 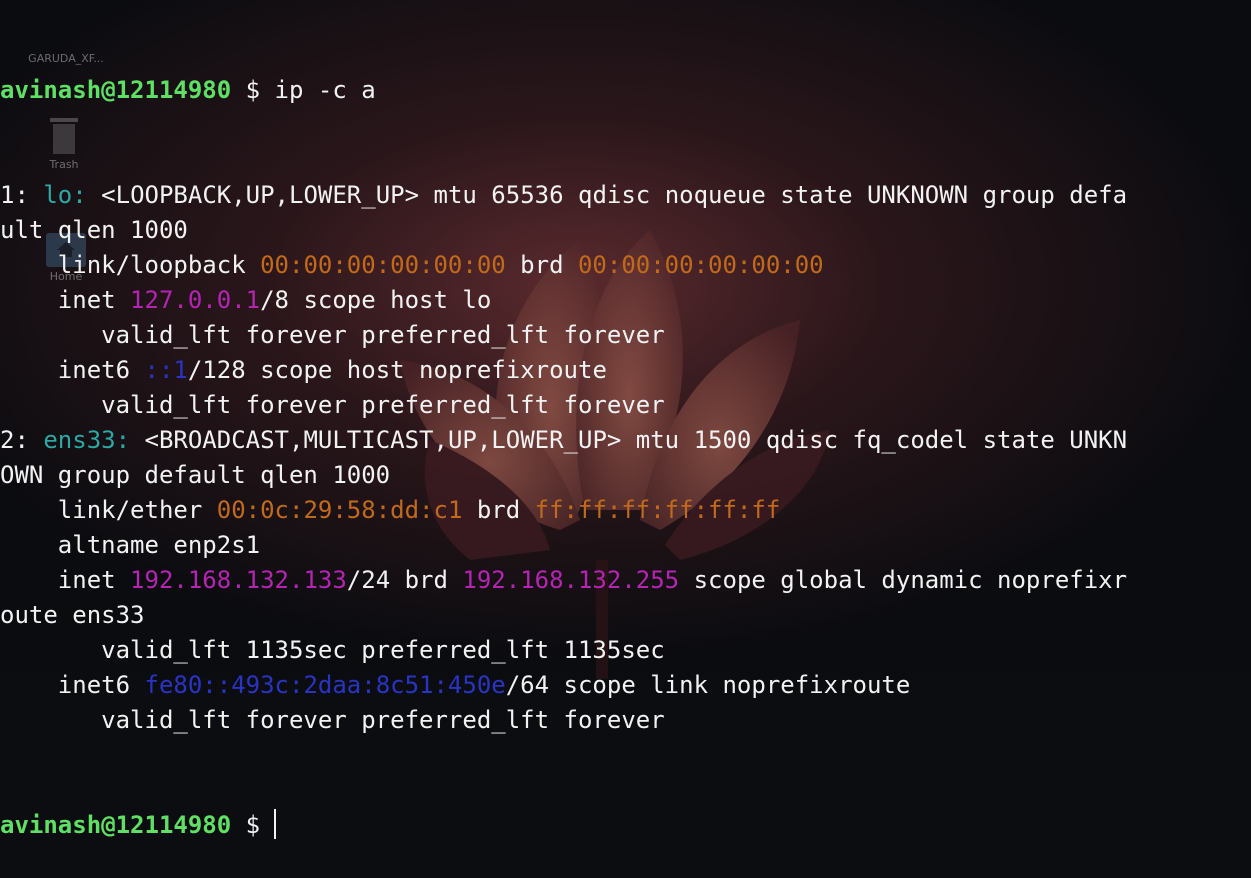 What do you see at coordinates (625, 475) in the screenshot?
I see `output-line: OWN group default qlen 1000` at bounding box center [625, 475].